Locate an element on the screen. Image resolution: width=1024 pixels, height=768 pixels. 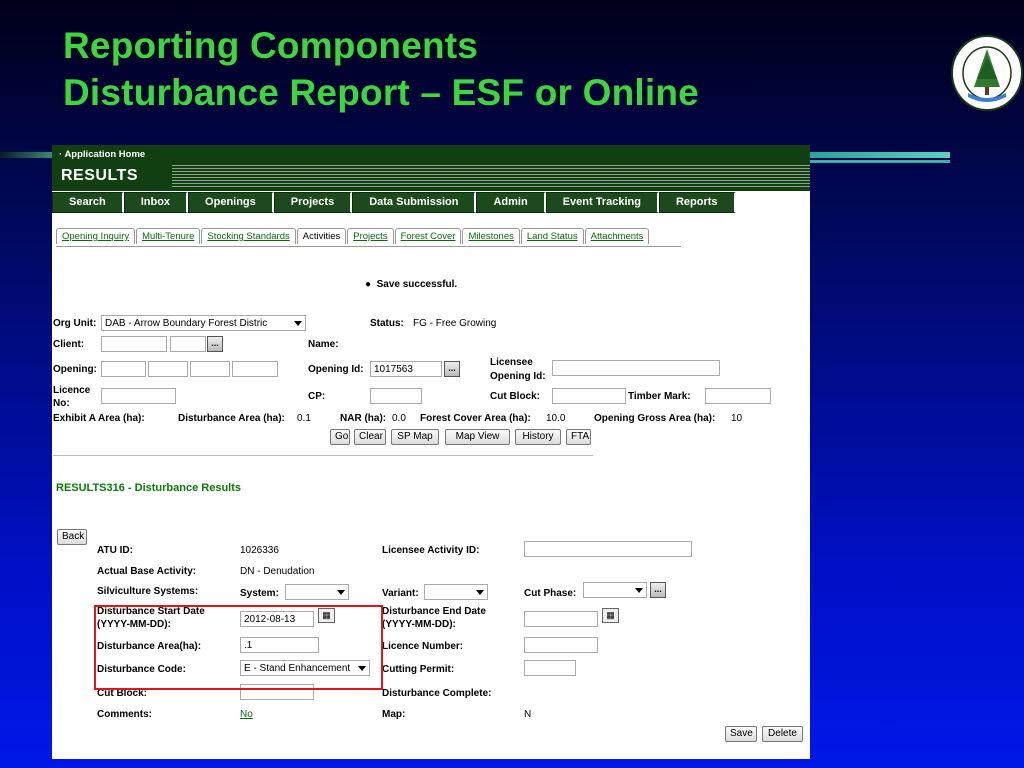
end-date-input is located at coordinates (561, 619).